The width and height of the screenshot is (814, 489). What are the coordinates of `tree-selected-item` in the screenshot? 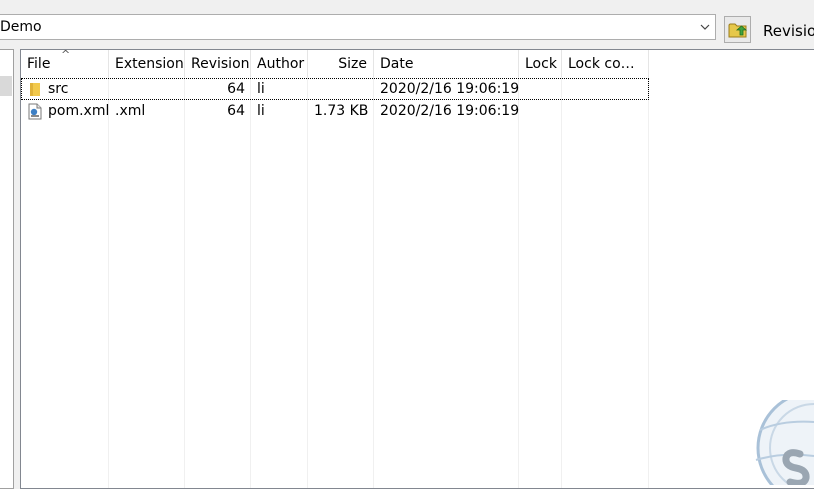 It's located at (6, 86).